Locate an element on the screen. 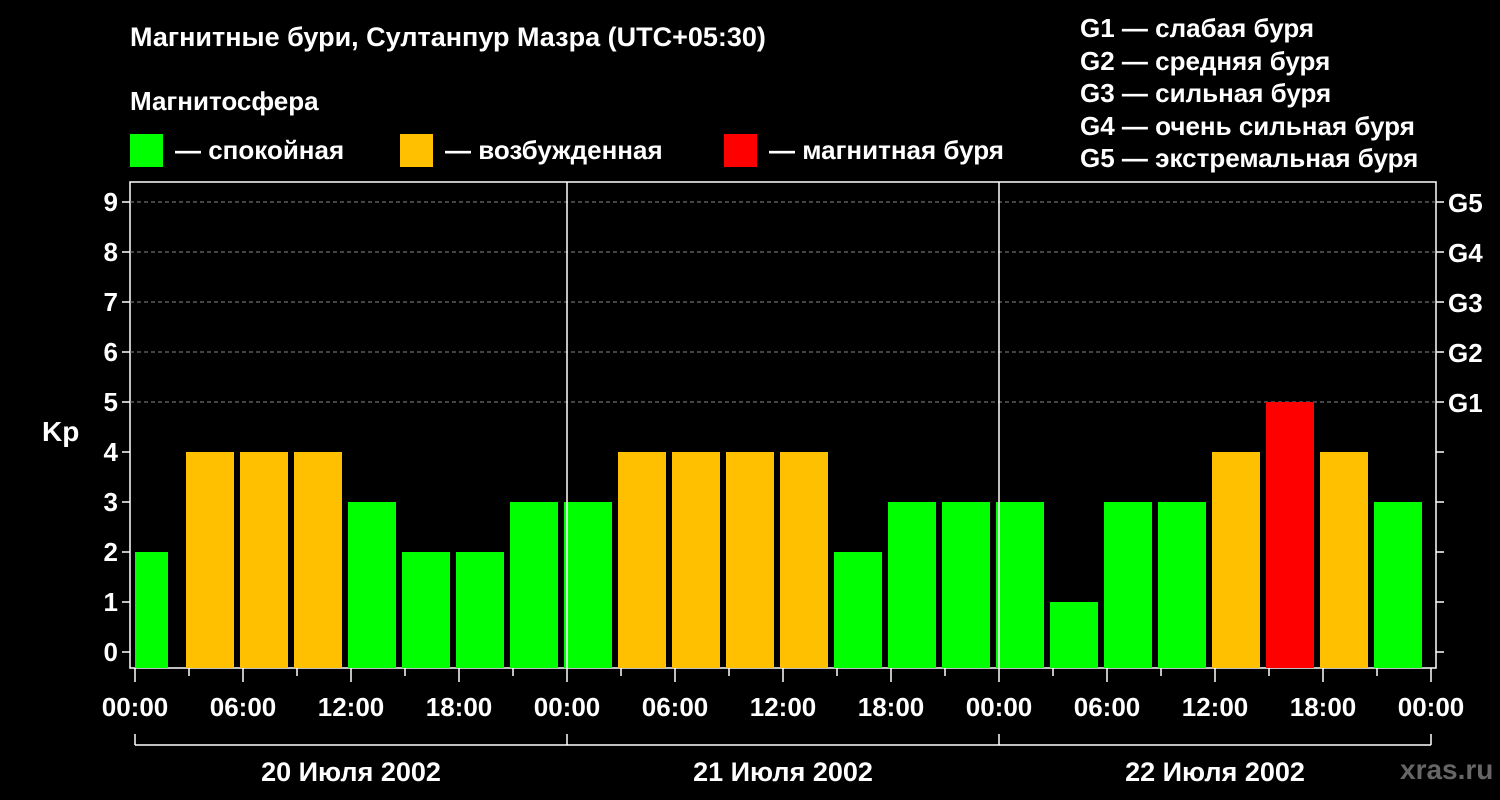 The image size is (1500, 800). y-tick-label: 4 is located at coordinates (111, 452).